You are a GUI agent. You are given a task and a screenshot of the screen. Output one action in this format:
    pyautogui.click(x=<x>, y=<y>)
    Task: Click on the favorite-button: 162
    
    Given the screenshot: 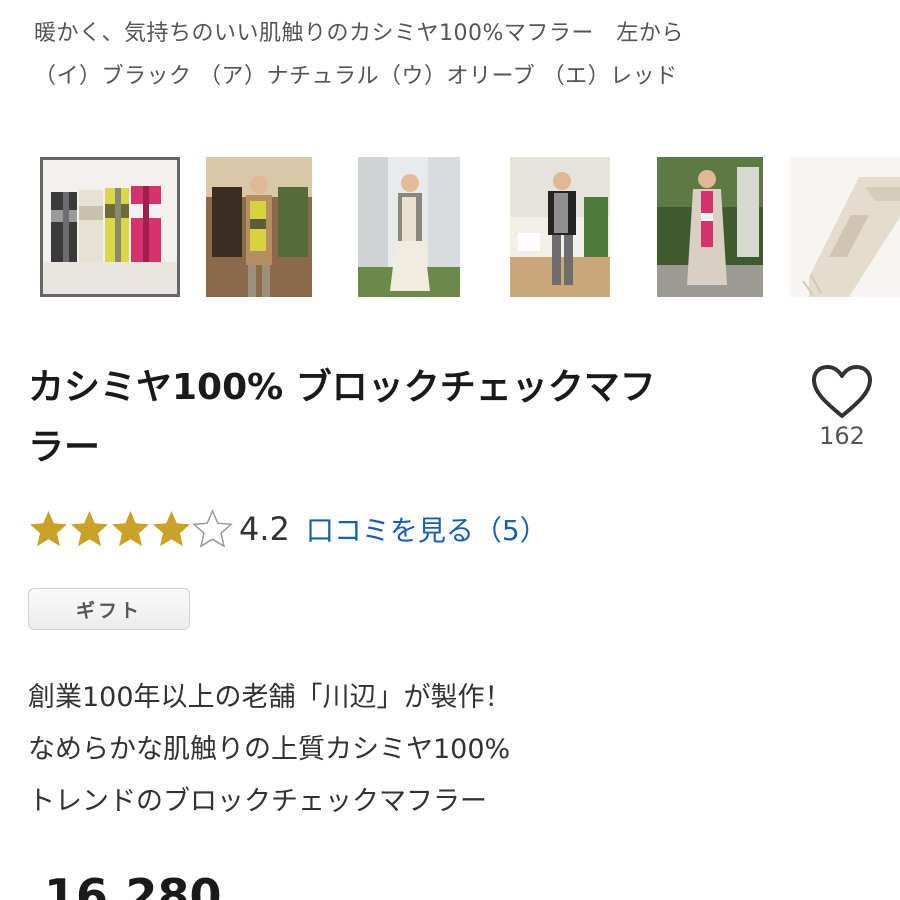 What is the action you would take?
    pyautogui.click(x=842, y=407)
    